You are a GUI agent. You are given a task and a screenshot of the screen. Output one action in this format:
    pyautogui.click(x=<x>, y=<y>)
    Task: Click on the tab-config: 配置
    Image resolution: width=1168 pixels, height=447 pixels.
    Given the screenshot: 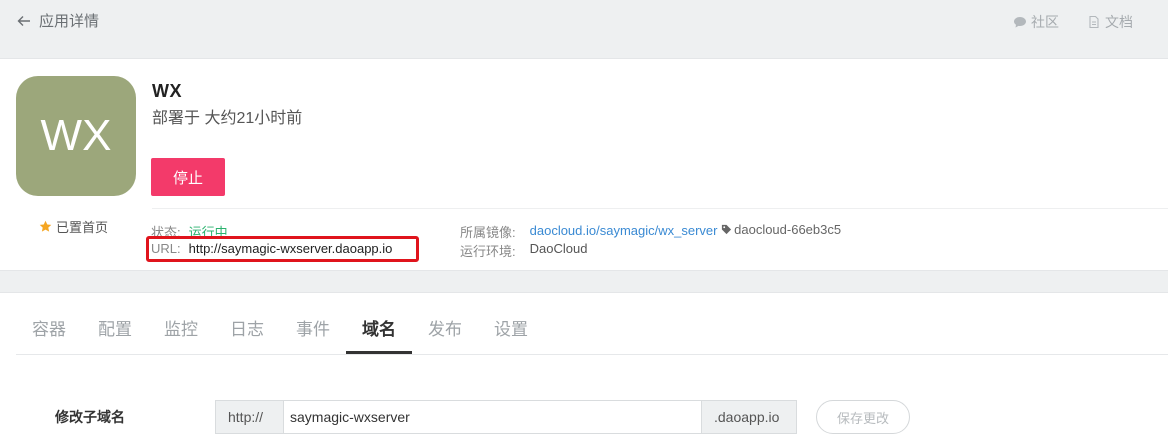 What is the action you would take?
    pyautogui.click(x=115, y=330)
    